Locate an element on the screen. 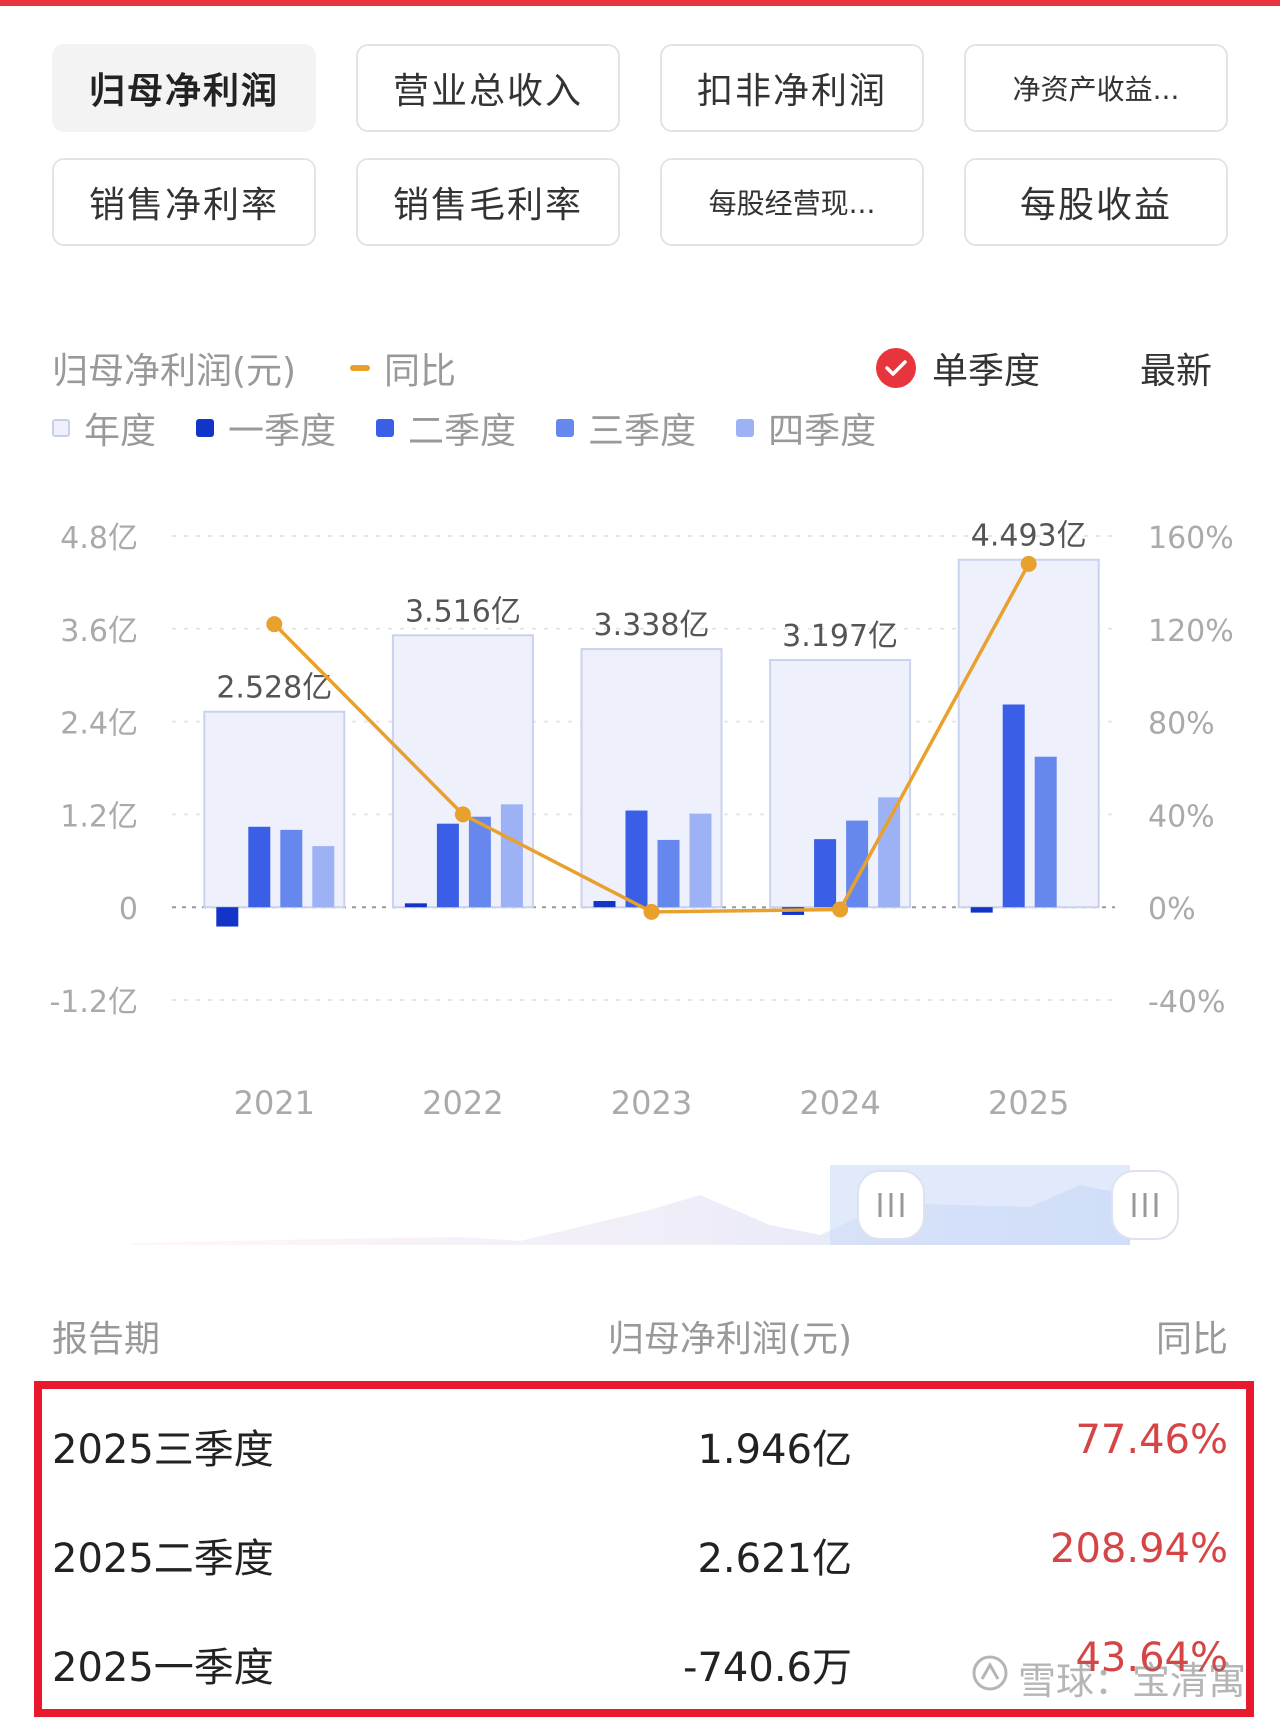 Image resolution: width=1280 pixels, height=1720 pixels. tab-gross-margin: 销售毛利率 is located at coordinates (488, 202).